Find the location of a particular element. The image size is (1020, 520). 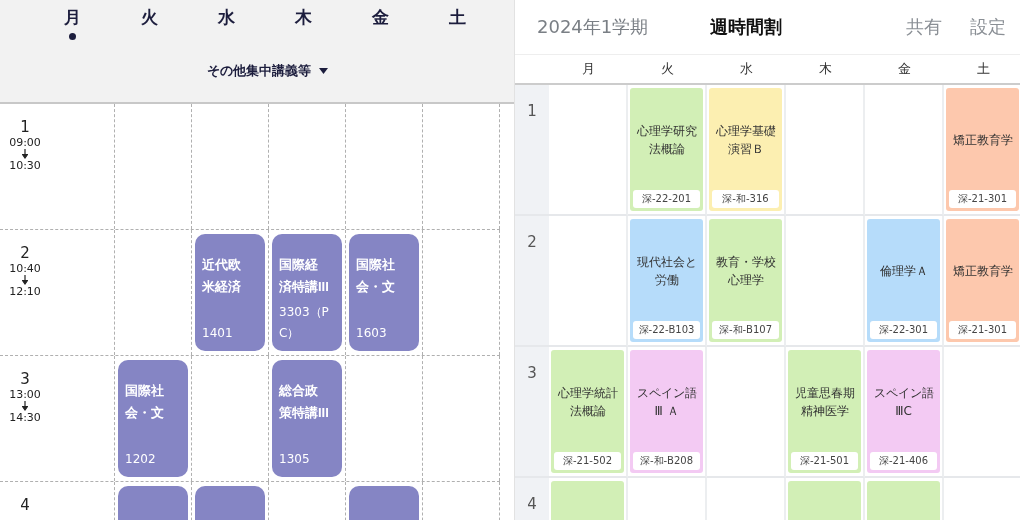

day-tab: 水 is located at coordinates (226, 32).